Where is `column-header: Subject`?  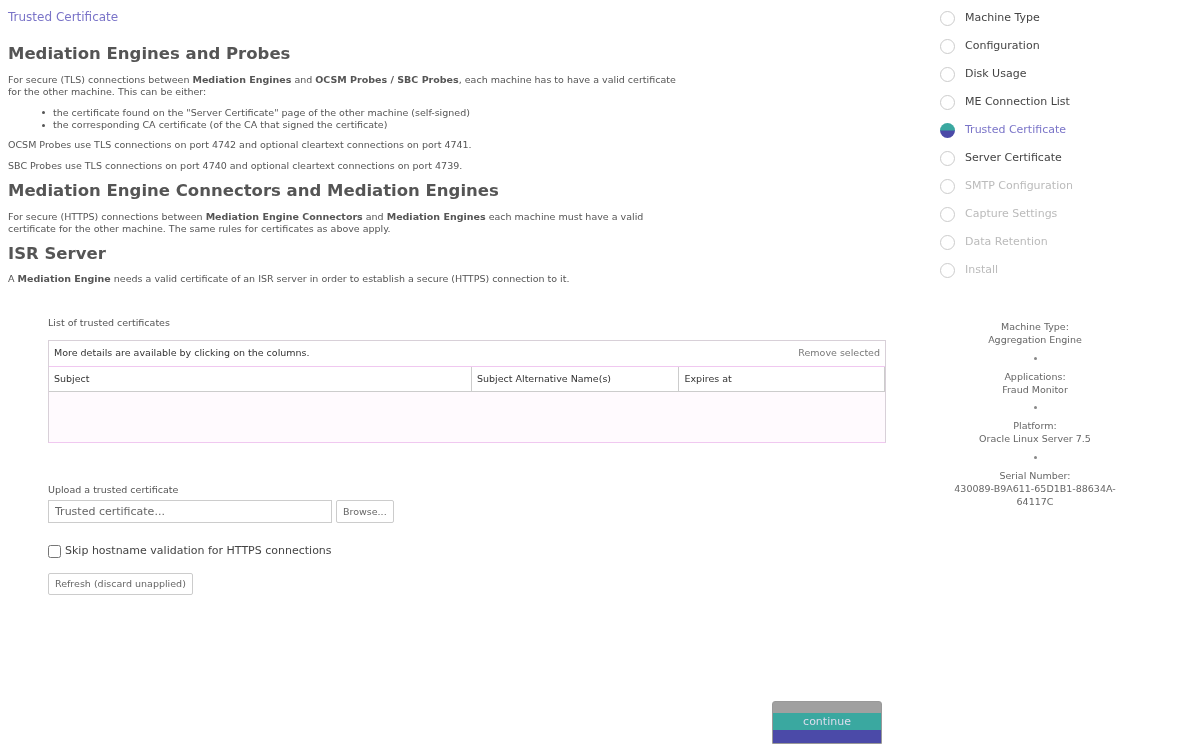 column-header: Subject is located at coordinates (260, 378).